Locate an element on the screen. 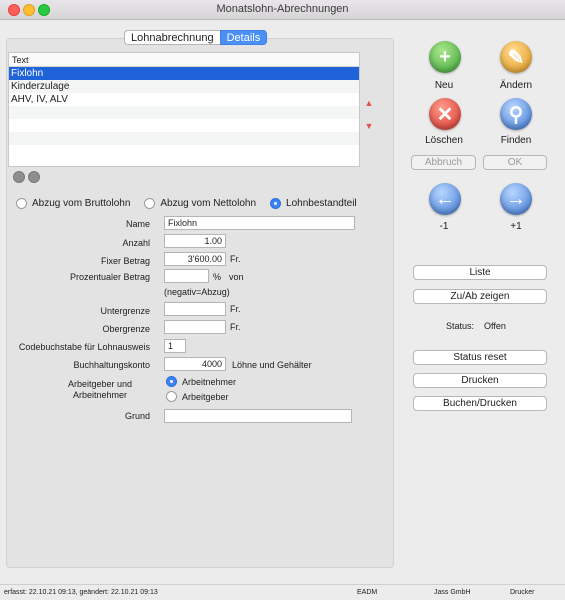 This screenshot has height=600, width=565. finden-label: Finden is located at coordinates (516, 140).